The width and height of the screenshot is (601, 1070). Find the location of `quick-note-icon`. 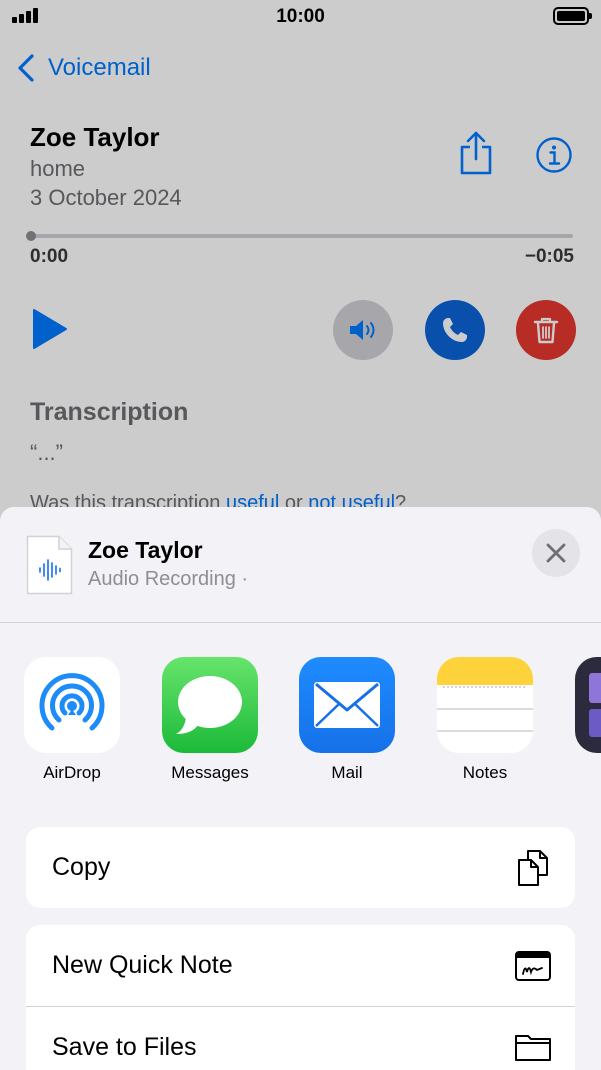

quick-note-icon is located at coordinates (533, 965).